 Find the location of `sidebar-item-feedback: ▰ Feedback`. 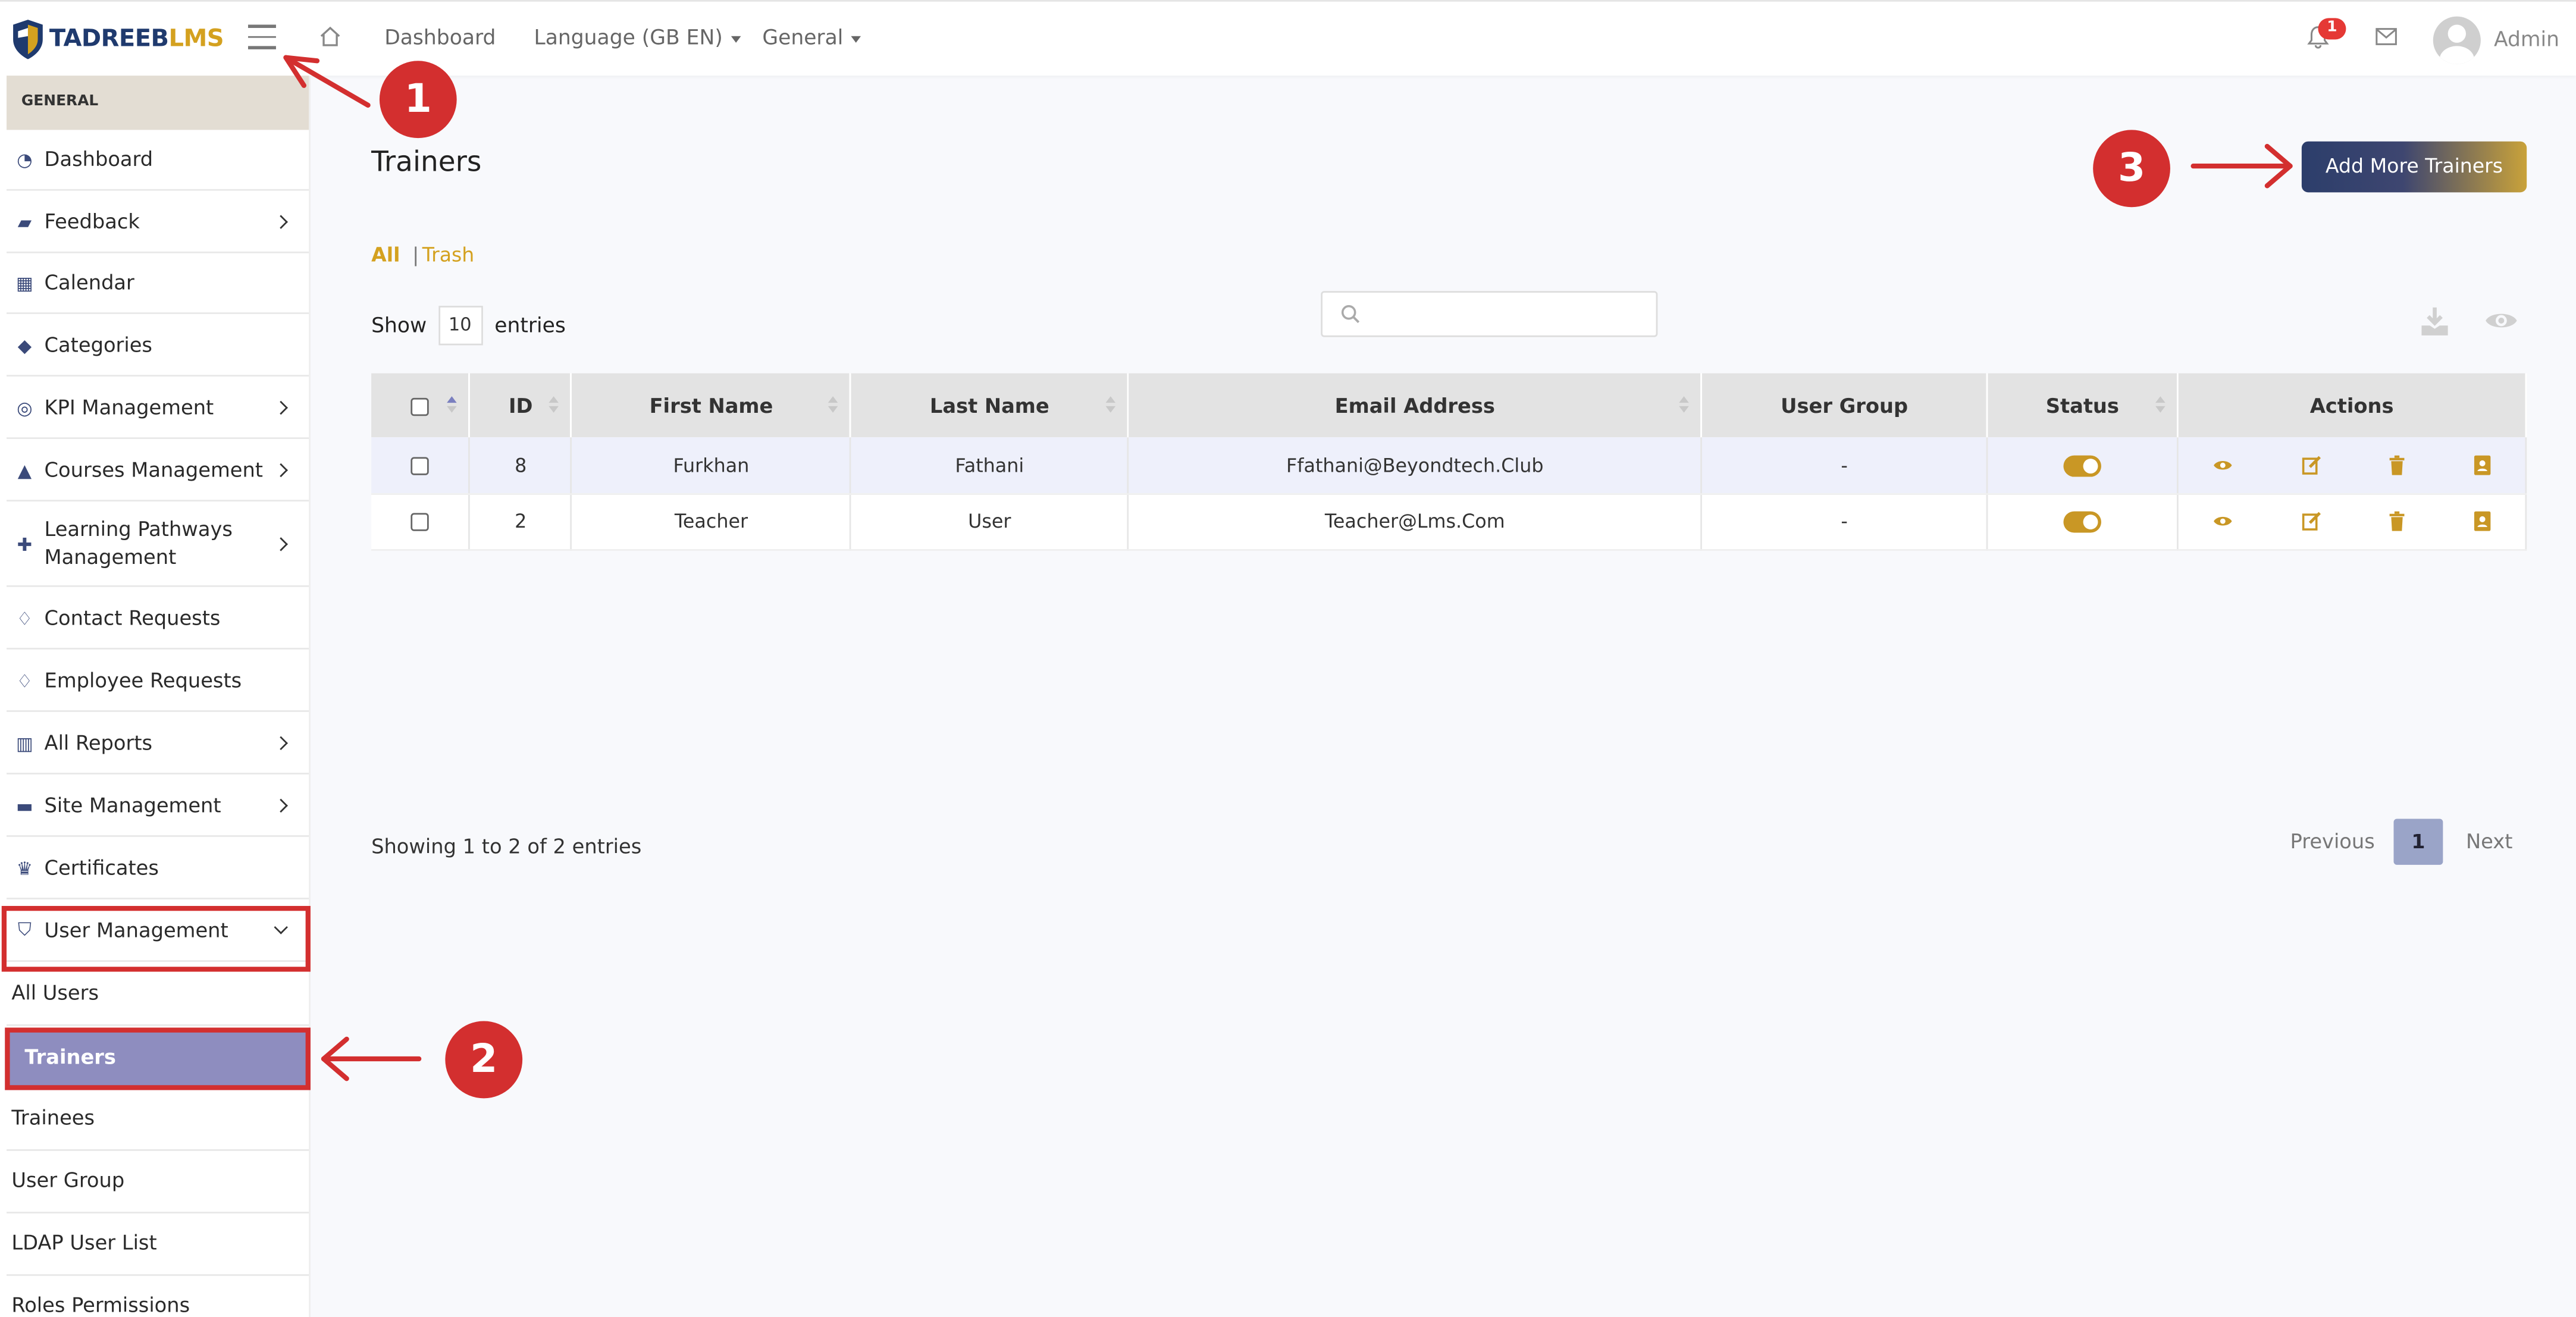

sidebar-item-feedback: ▰ Feedback is located at coordinates (158, 222).